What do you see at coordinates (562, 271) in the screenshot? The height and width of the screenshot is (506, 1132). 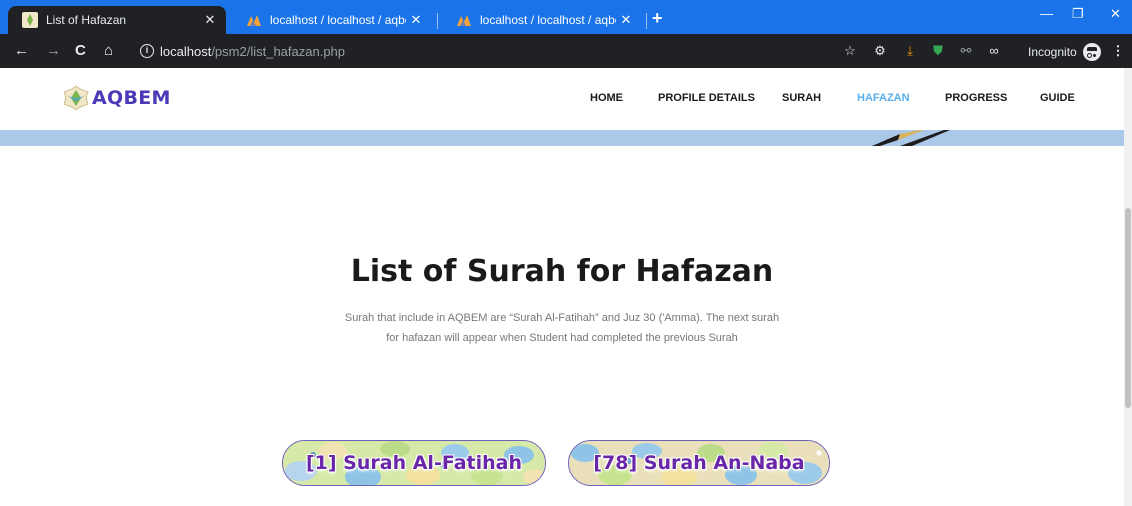 I see `page-title: List of Surah for Hafazan` at bounding box center [562, 271].